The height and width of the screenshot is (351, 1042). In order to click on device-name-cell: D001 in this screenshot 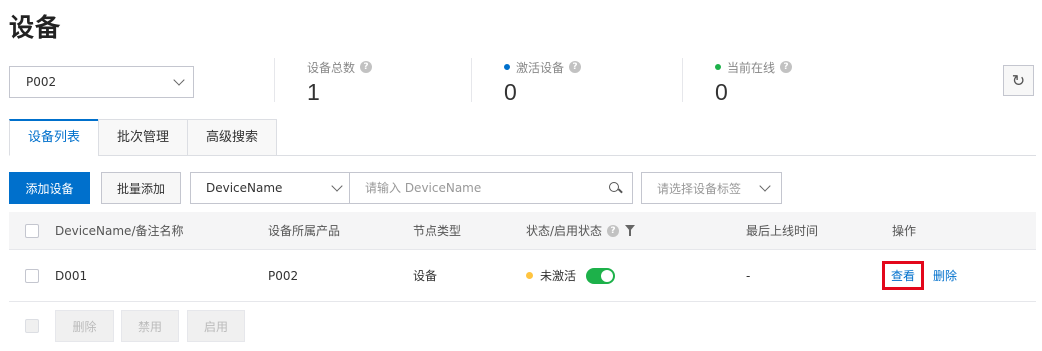, I will do `click(71, 275)`.